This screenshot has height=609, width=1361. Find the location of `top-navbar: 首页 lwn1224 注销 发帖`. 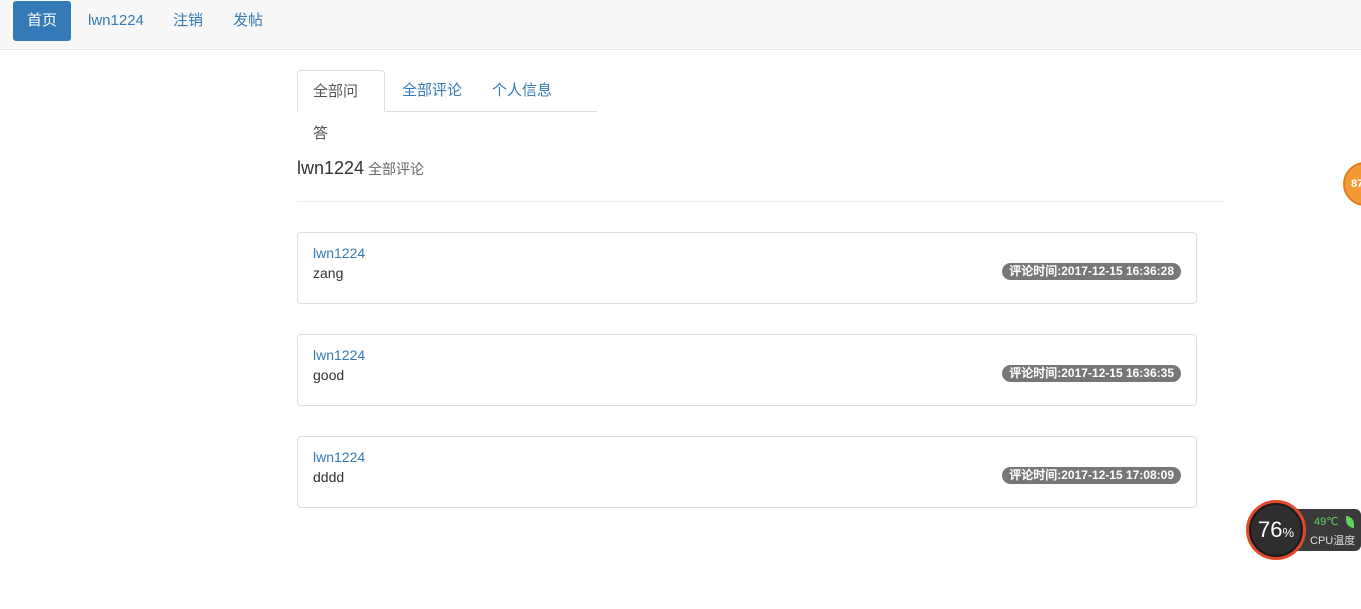

top-navbar: 首页 lwn1224 注销 发帖 is located at coordinates (680, 25).